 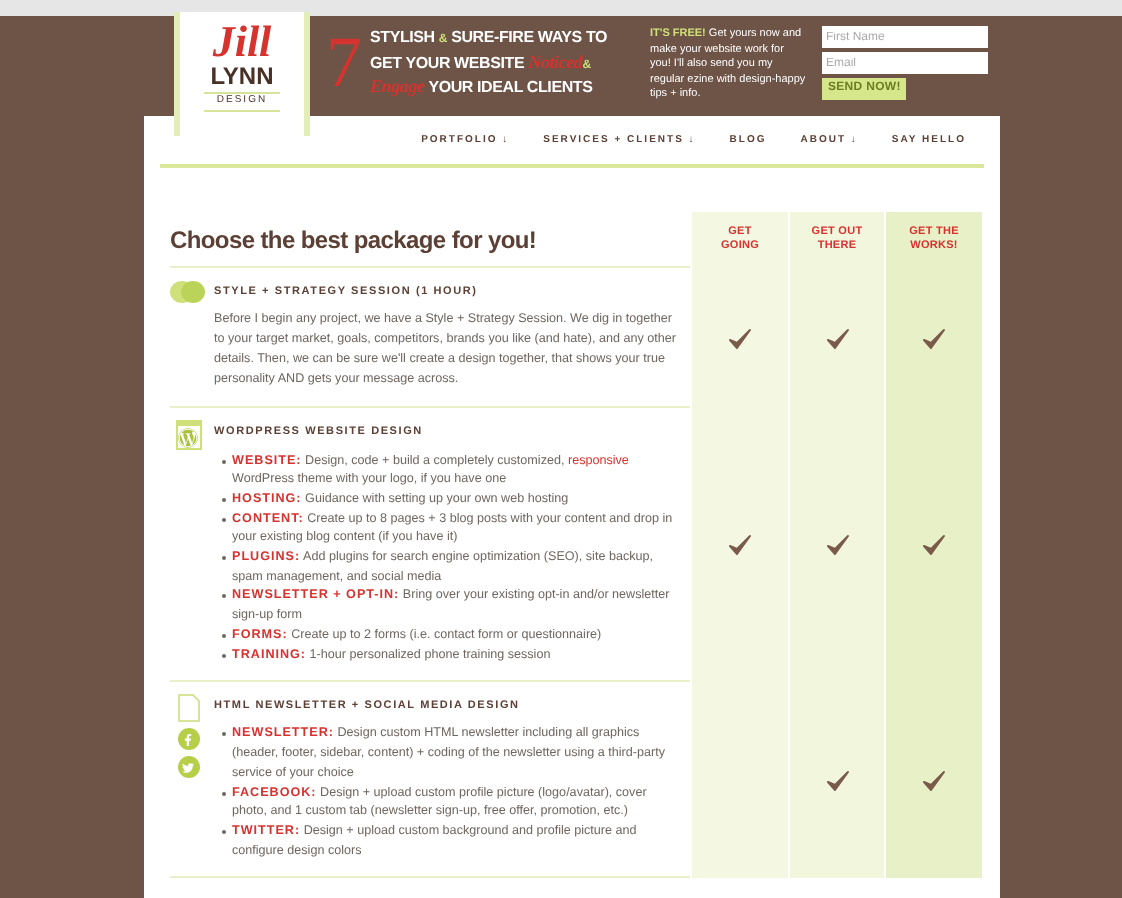 What do you see at coordinates (188, 708) in the screenshot?
I see `page-icon` at bounding box center [188, 708].